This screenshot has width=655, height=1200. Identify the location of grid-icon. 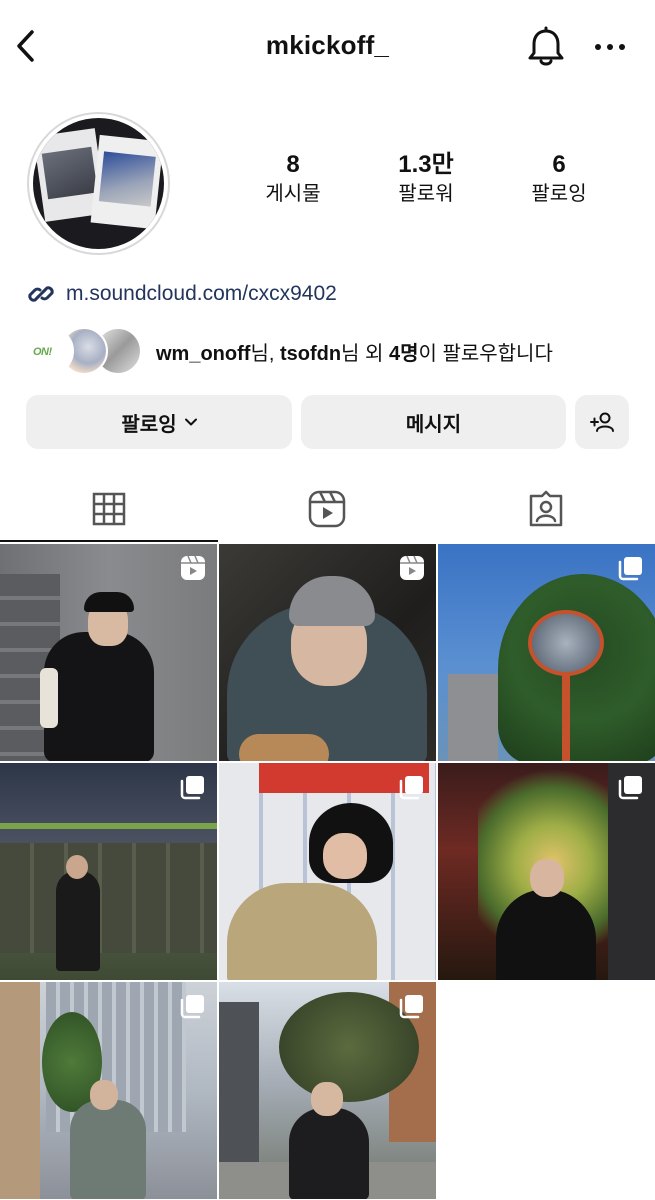
(109, 509).